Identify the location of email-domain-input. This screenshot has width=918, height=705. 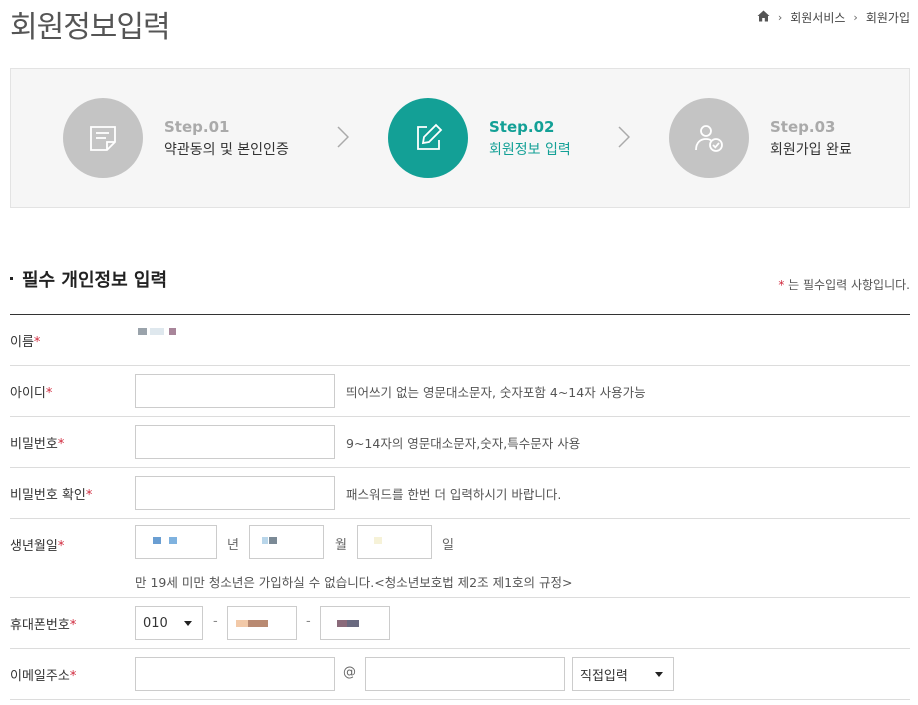
(465, 674).